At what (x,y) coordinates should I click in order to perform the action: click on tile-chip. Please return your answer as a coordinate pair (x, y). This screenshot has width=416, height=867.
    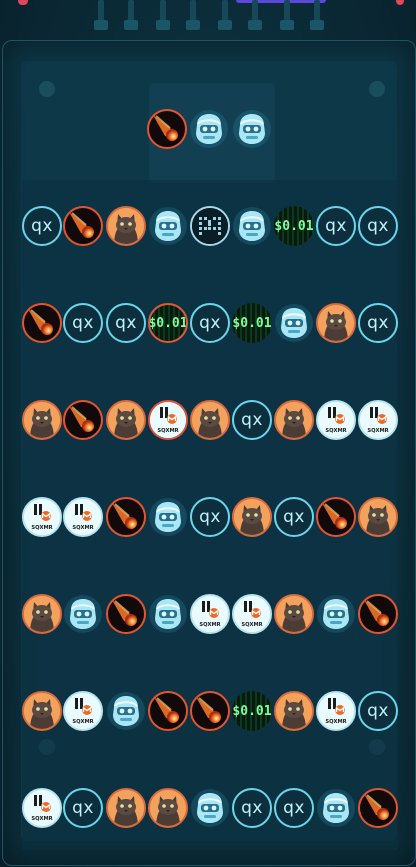
    Looking at the image, I should click on (210, 226).